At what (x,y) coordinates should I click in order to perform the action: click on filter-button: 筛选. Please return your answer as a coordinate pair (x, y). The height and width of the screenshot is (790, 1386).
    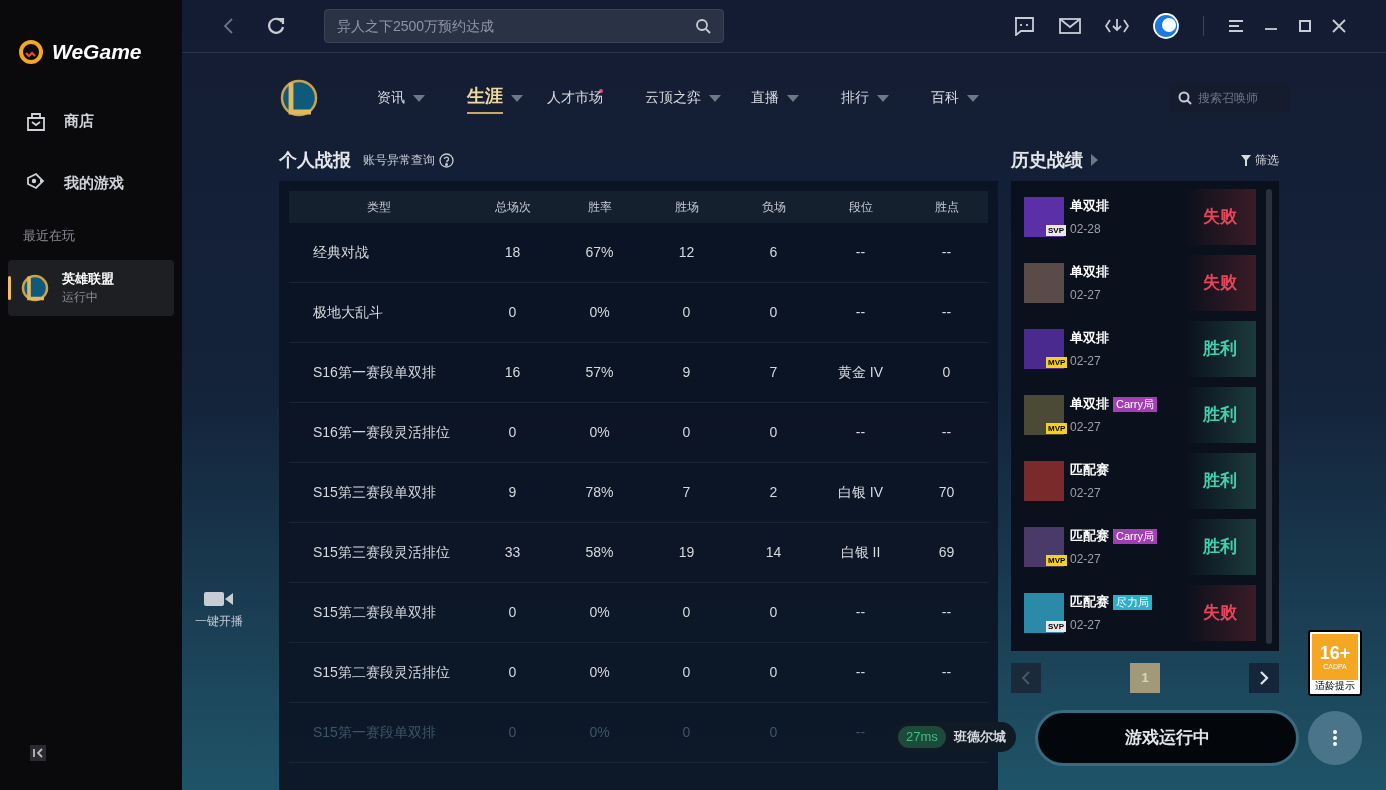
    Looking at the image, I should click on (1260, 160).